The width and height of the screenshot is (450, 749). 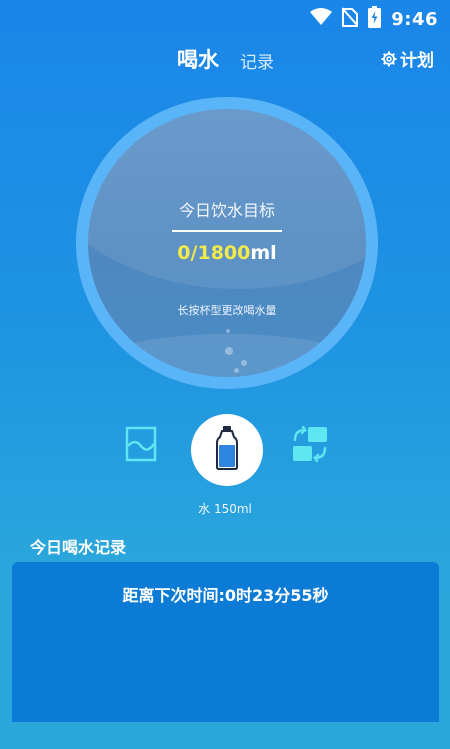 What do you see at coordinates (227, 310) in the screenshot?
I see `hint-text: 长按杯型更改喝水量` at bounding box center [227, 310].